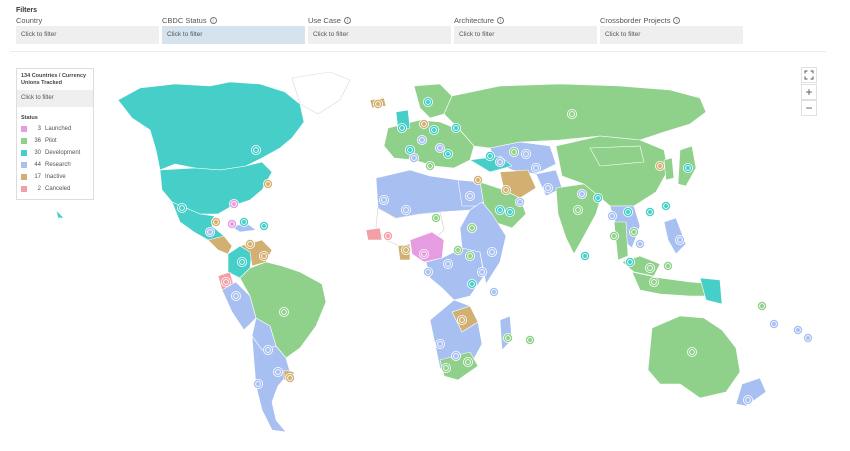 The height and width of the screenshot is (451, 850). What do you see at coordinates (506, 333) in the screenshot?
I see `region-madagascar` at bounding box center [506, 333].